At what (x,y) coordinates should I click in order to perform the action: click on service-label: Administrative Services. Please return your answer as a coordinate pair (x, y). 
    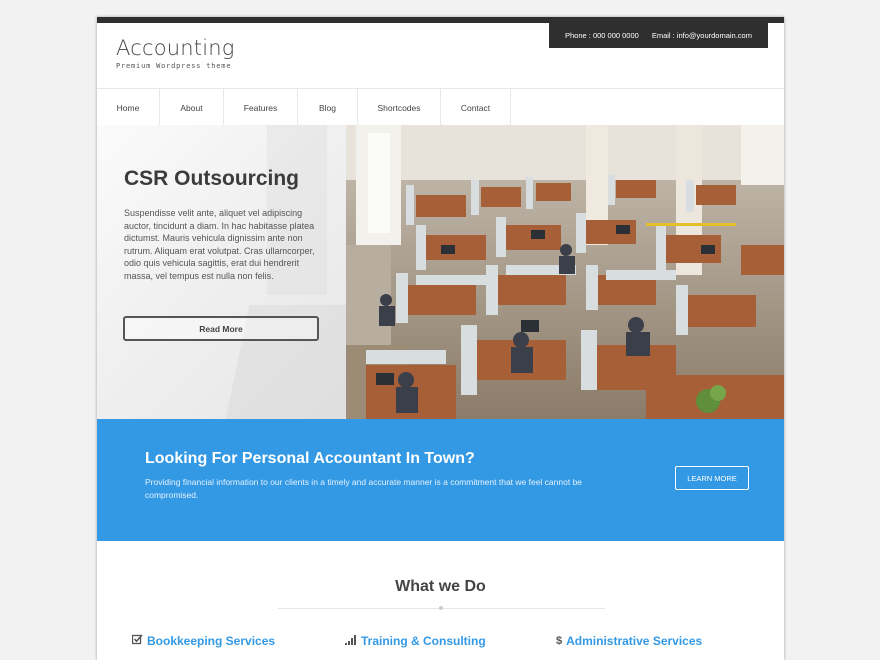
    Looking at the image, I should click on (634, 641).